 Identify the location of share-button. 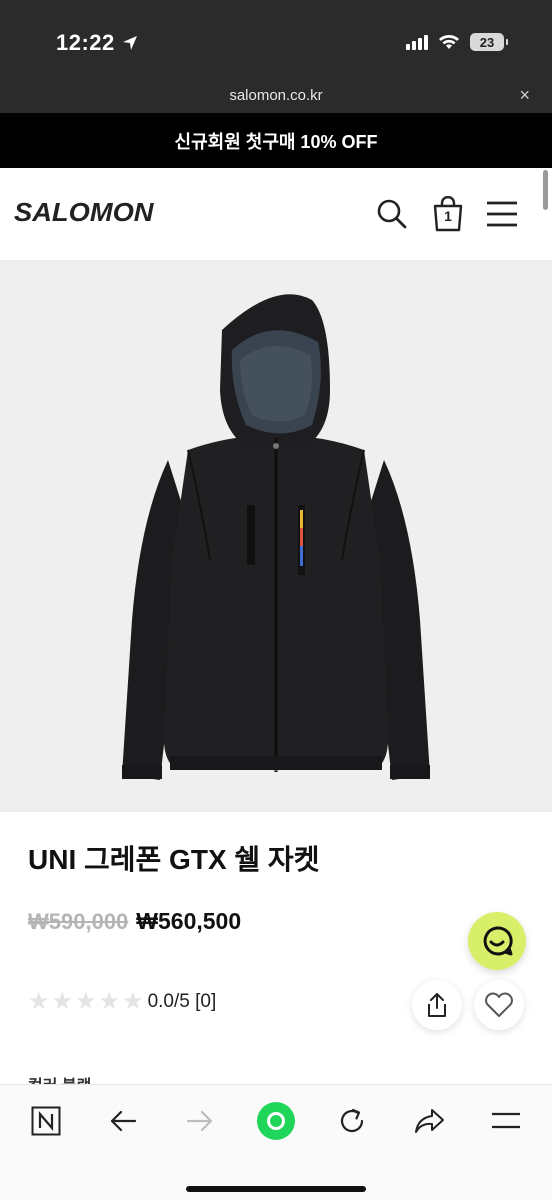
(437, 1005).